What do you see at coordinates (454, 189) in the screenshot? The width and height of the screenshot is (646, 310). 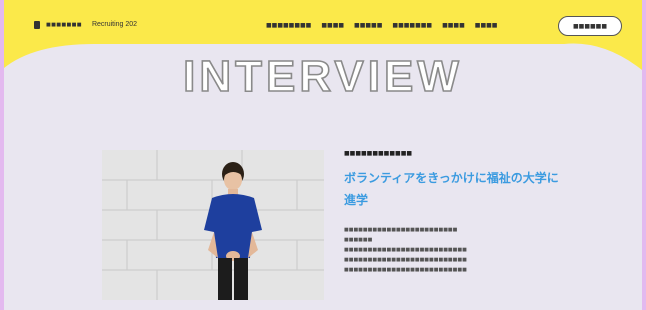 I see `interview-headline: ボランティアをきっかけに福祉の大学に進学` at bounding box center [454, 189].